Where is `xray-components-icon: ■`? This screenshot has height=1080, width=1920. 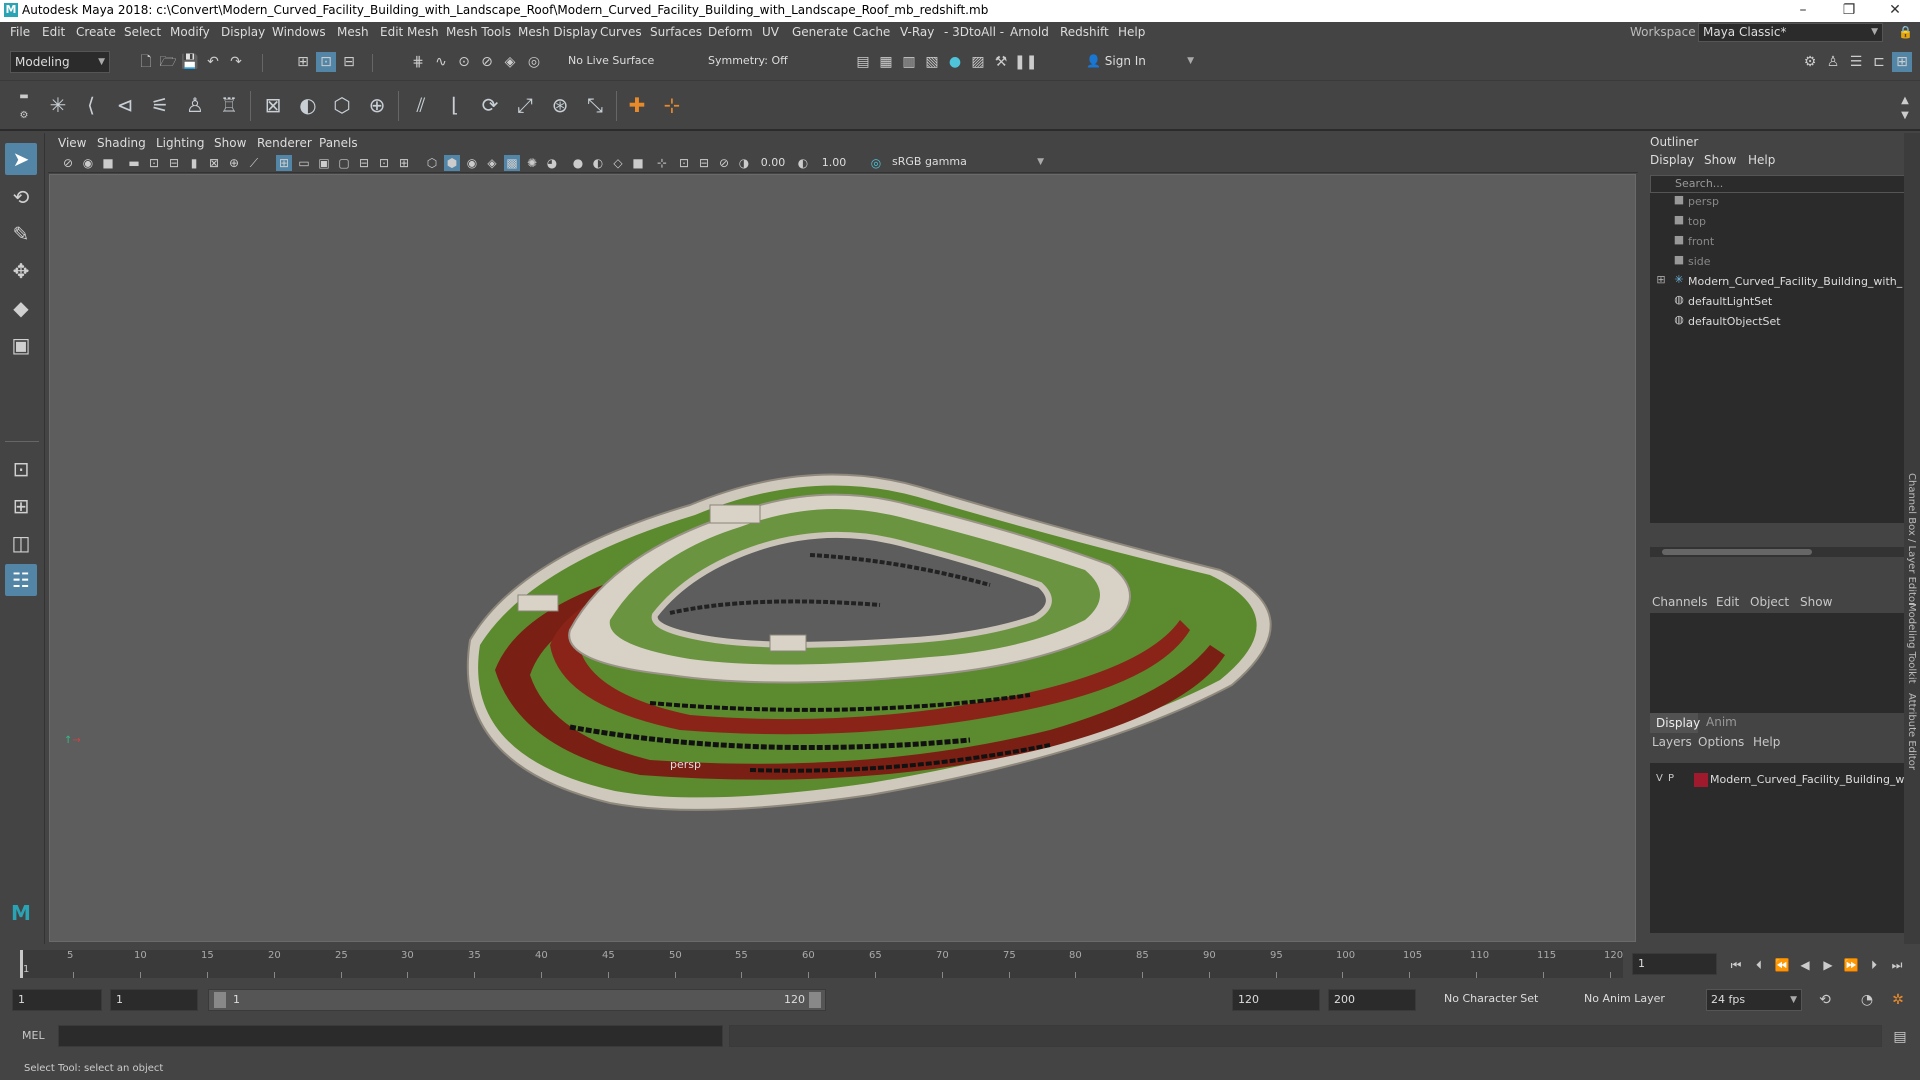 xray-components-icon: ■ is located at coordinates (638, 163).